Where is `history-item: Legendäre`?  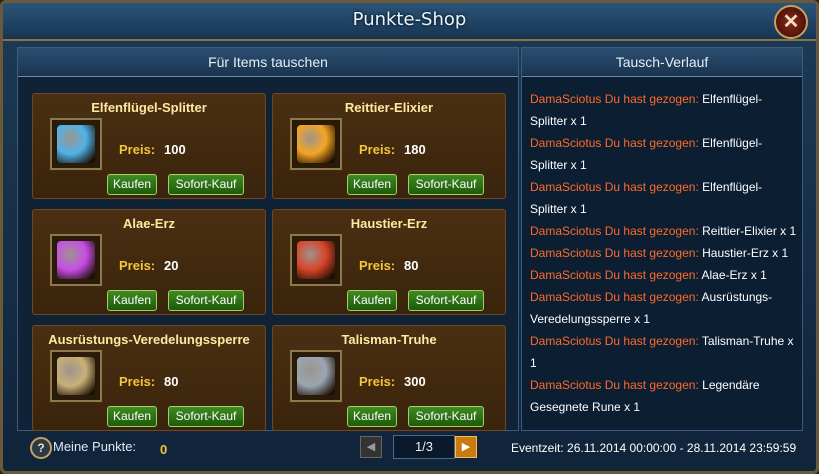
history-item: Legendäre is located at coordinates (731, 385).